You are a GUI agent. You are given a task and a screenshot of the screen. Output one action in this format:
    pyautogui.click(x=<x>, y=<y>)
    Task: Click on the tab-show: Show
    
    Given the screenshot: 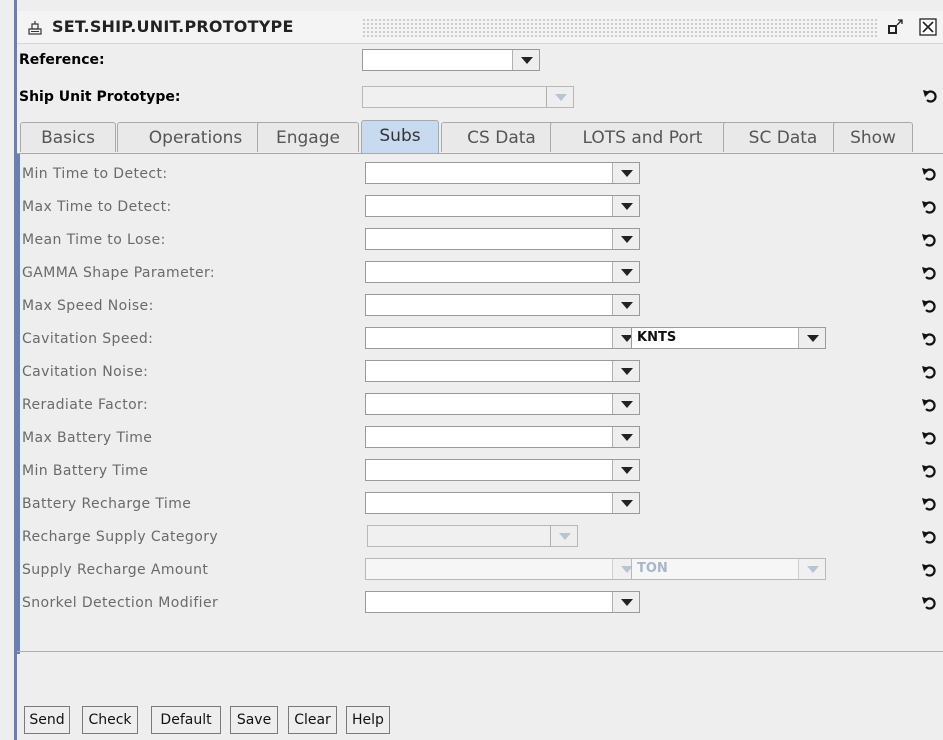 What is the action you would take?
    pyautogui.click(x=873, y=137)
    